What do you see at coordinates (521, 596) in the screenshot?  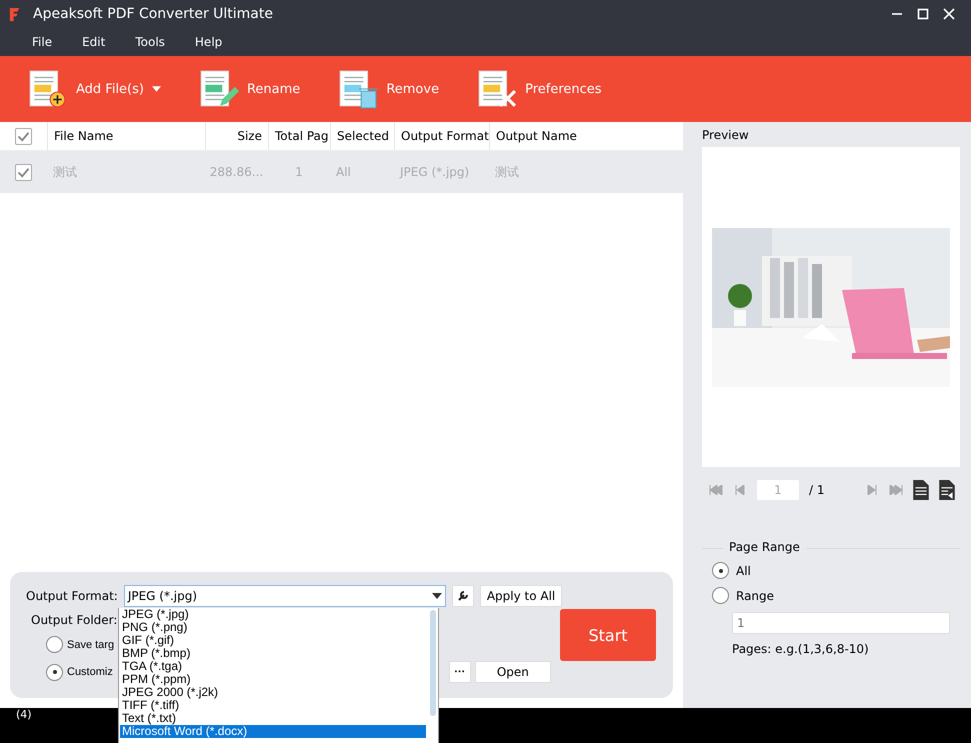 I see `apply-to-all-button: Apply to All` at bounding box center [521, 596].